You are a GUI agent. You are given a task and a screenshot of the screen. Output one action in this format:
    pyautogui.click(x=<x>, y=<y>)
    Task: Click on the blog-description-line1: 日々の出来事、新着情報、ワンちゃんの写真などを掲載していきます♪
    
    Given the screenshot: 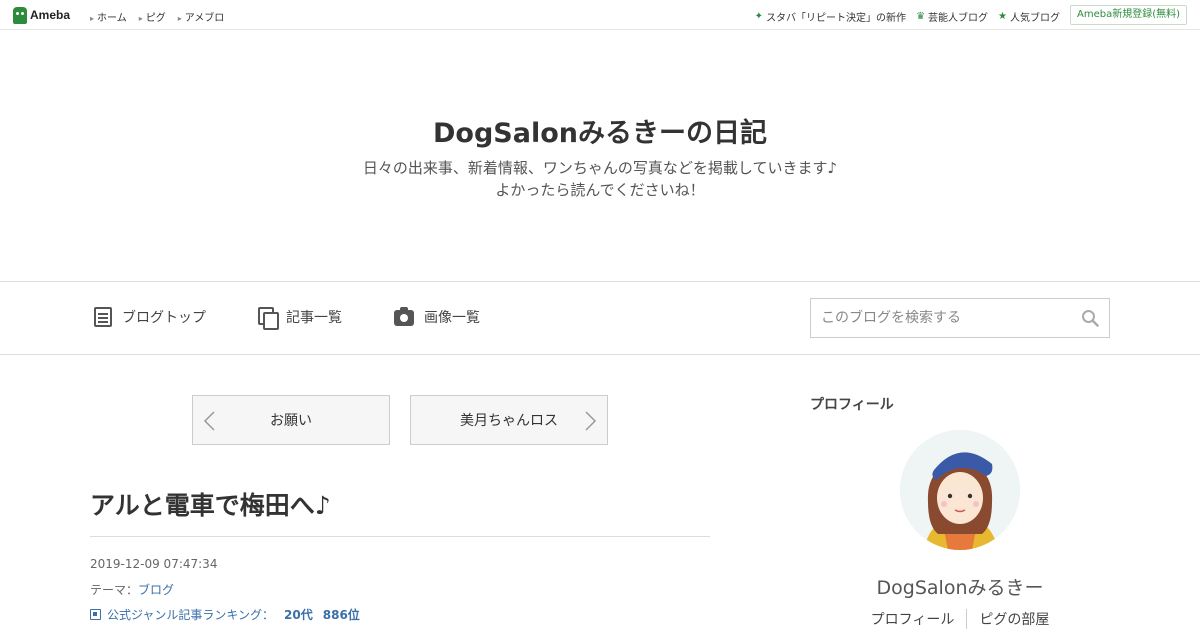 What is the action you would take?
    pyautogui.click(x=600, y=168)
    